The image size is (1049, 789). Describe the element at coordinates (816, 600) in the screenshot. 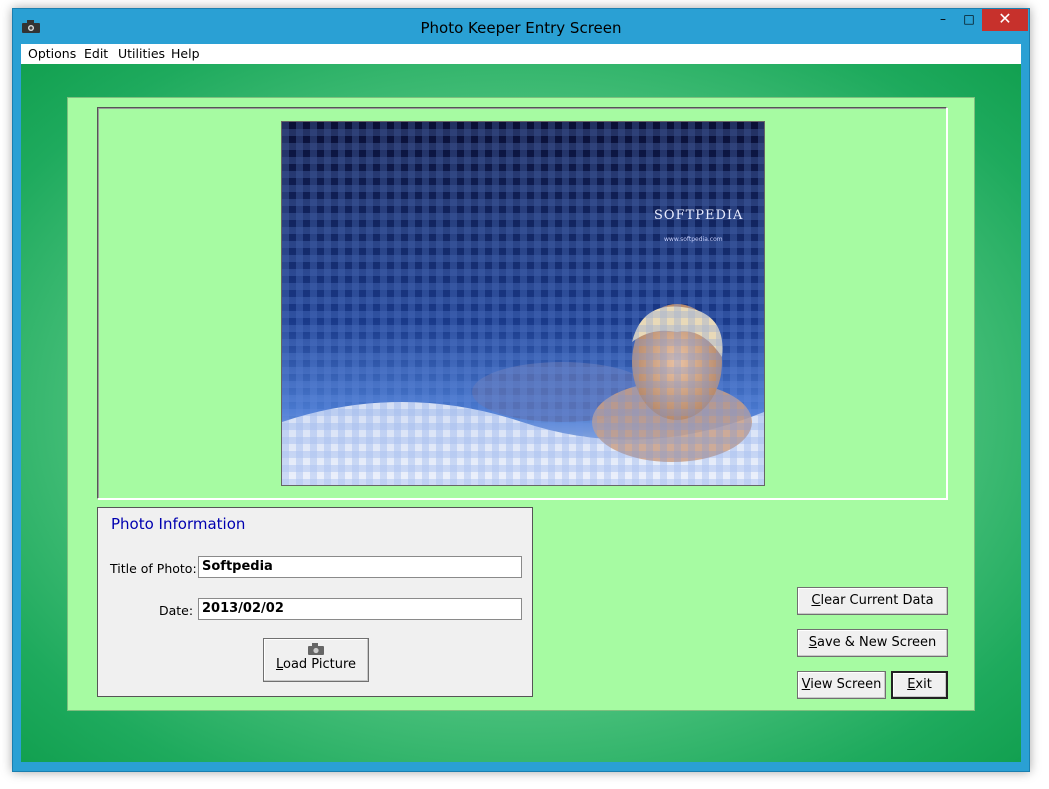

I see `clear-mnemonic: C` at that location.